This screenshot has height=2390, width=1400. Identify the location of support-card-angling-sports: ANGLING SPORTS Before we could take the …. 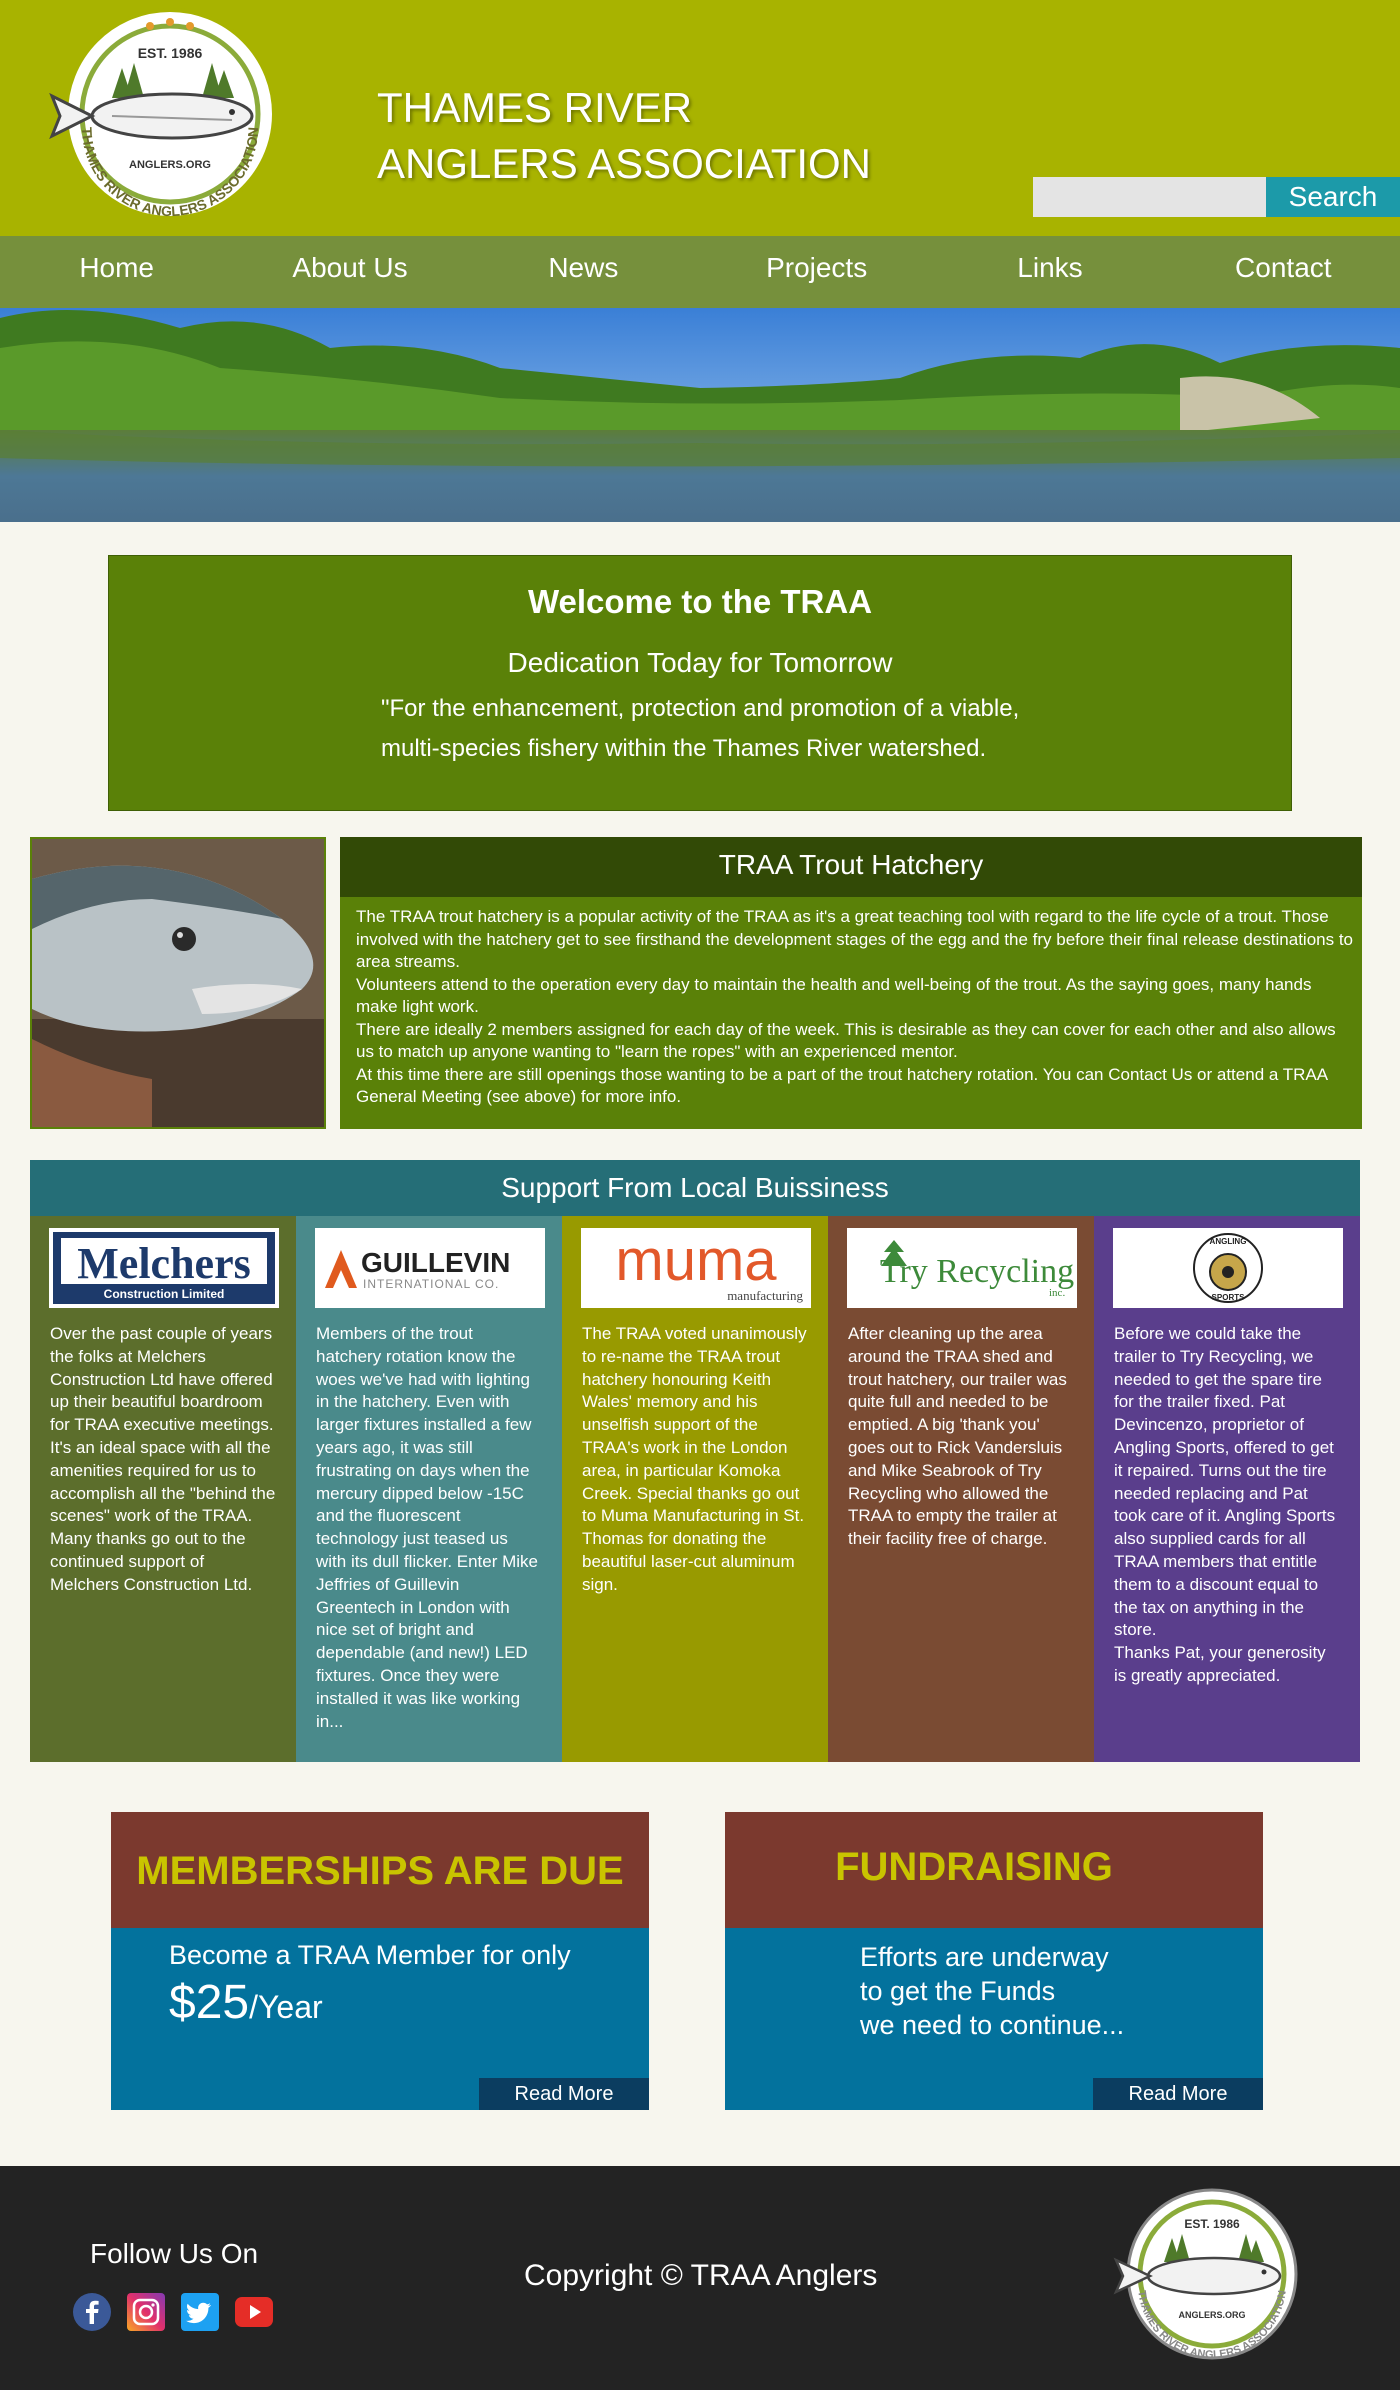
(1227, 1489).